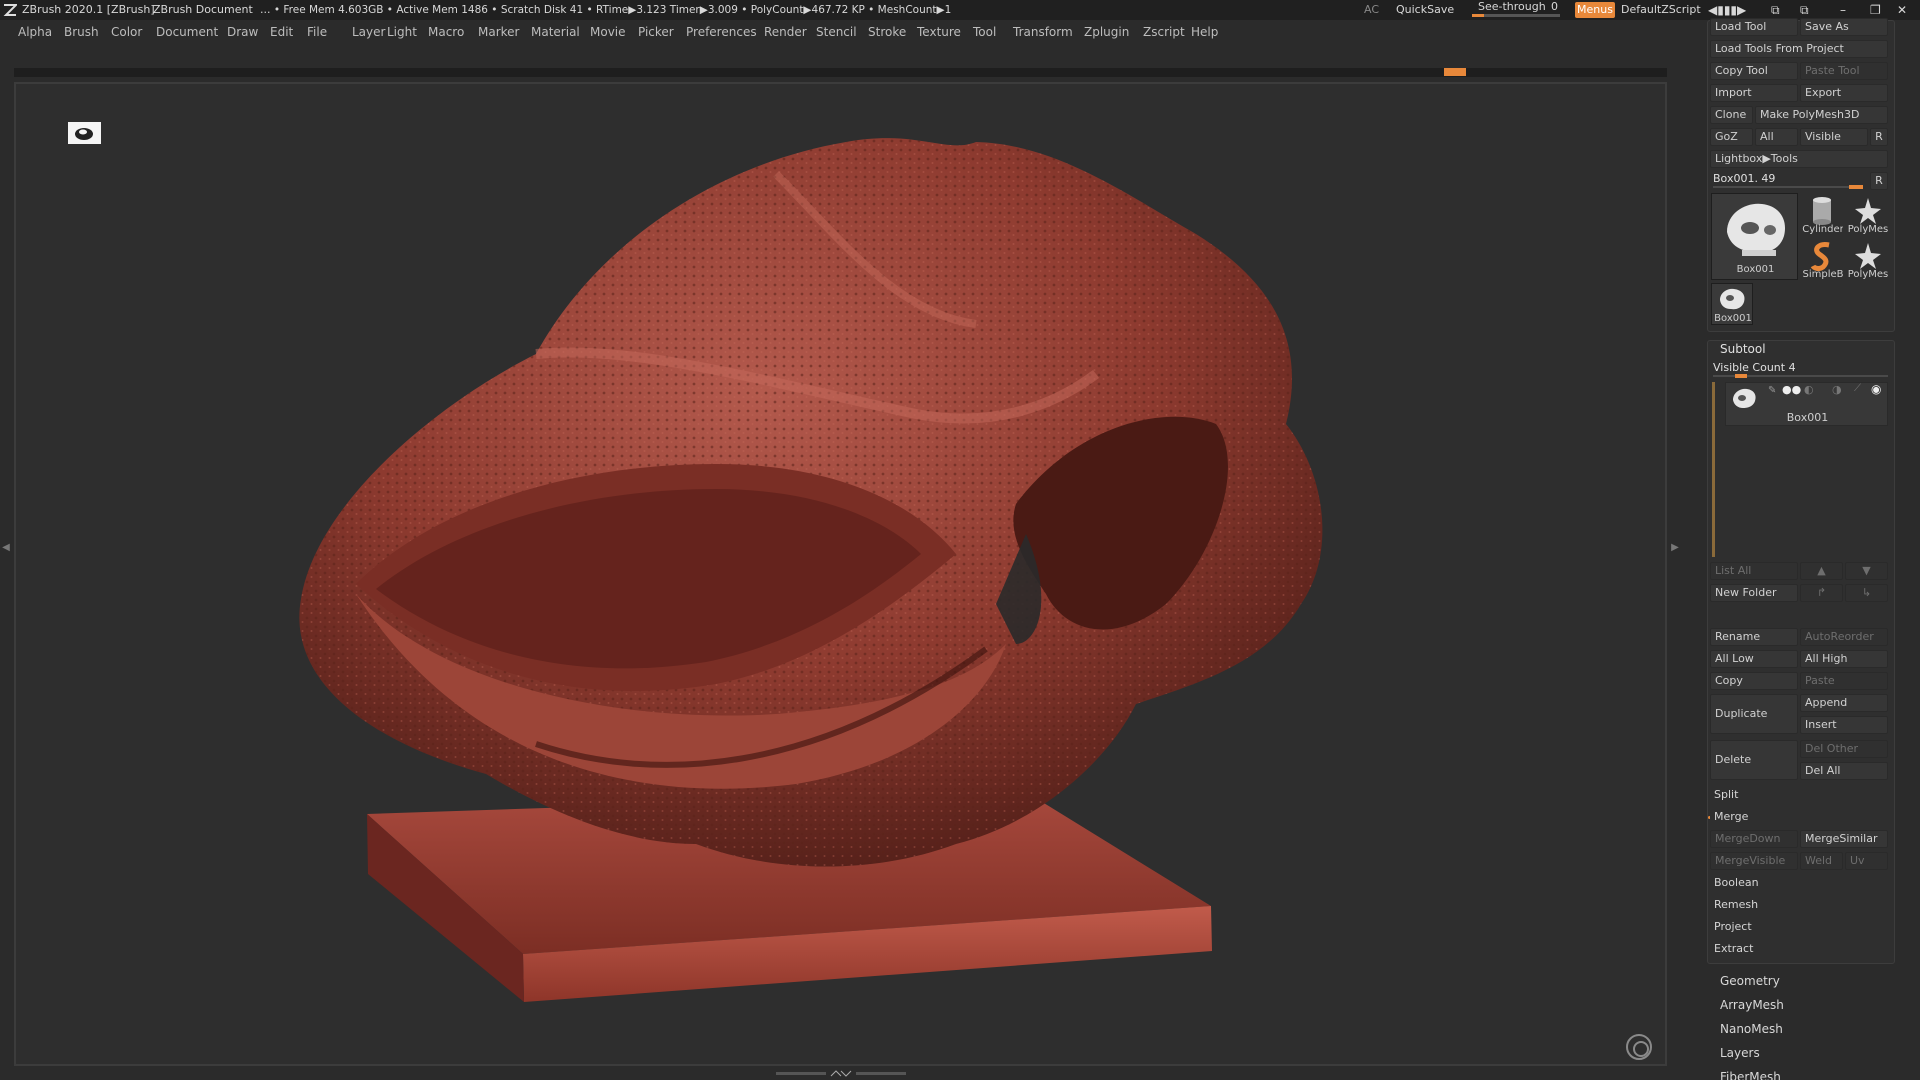  I want to click on subtool-title: Subtool, so click(1743, 349).